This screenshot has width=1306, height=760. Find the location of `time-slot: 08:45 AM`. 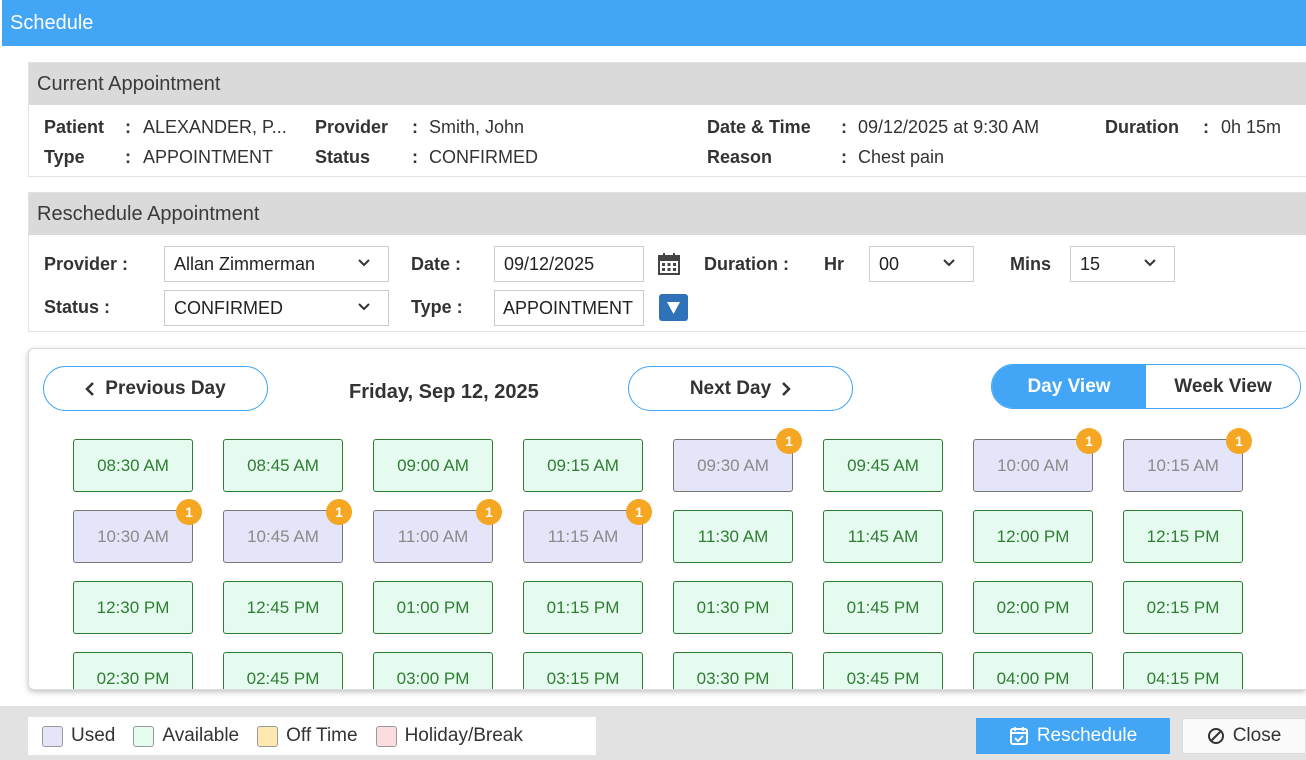

time-slot: 08:45 AM is located at coordinates (283, 465).